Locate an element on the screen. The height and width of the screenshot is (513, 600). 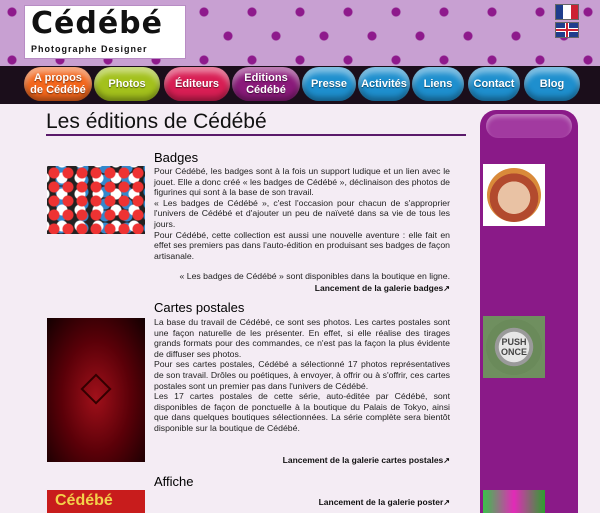
nav-button-0: A propos de Cédébé is located at coordinates (58, 84).